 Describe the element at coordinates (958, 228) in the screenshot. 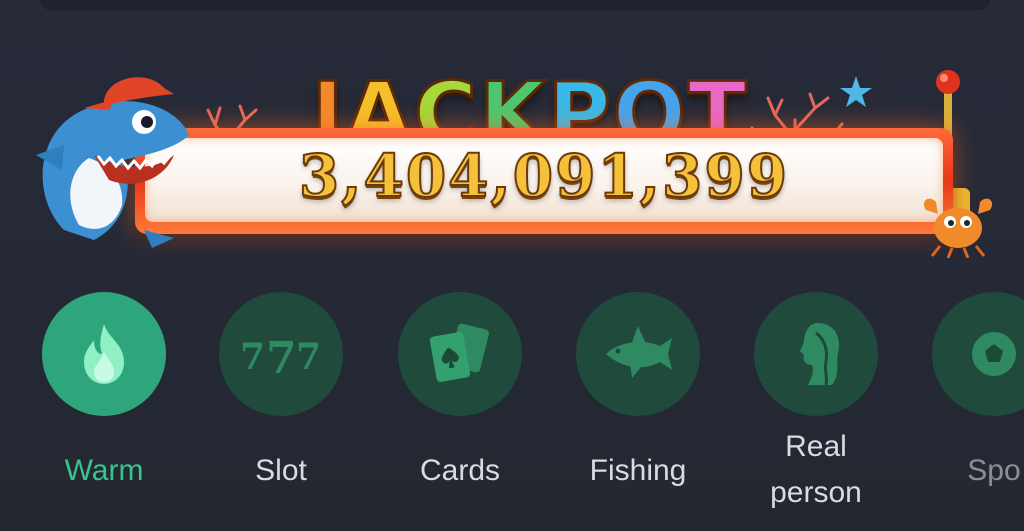

I see `crab-mascot-icon` at that location.